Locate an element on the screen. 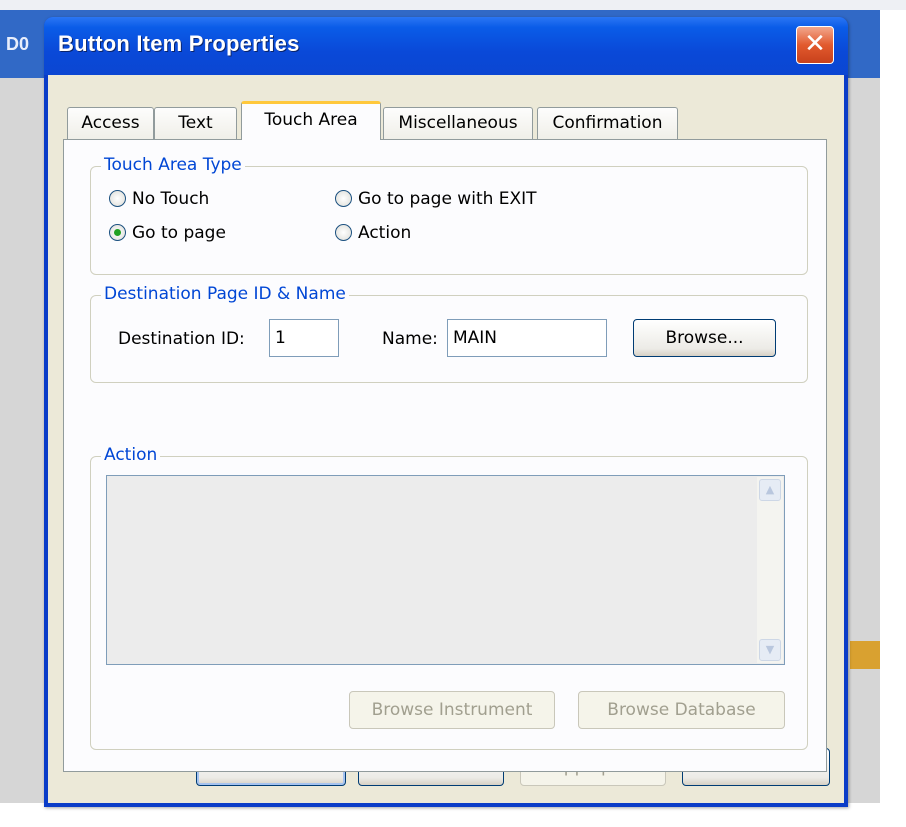  scroll-up-icon: ▲ is located at coordinates (770, 490).